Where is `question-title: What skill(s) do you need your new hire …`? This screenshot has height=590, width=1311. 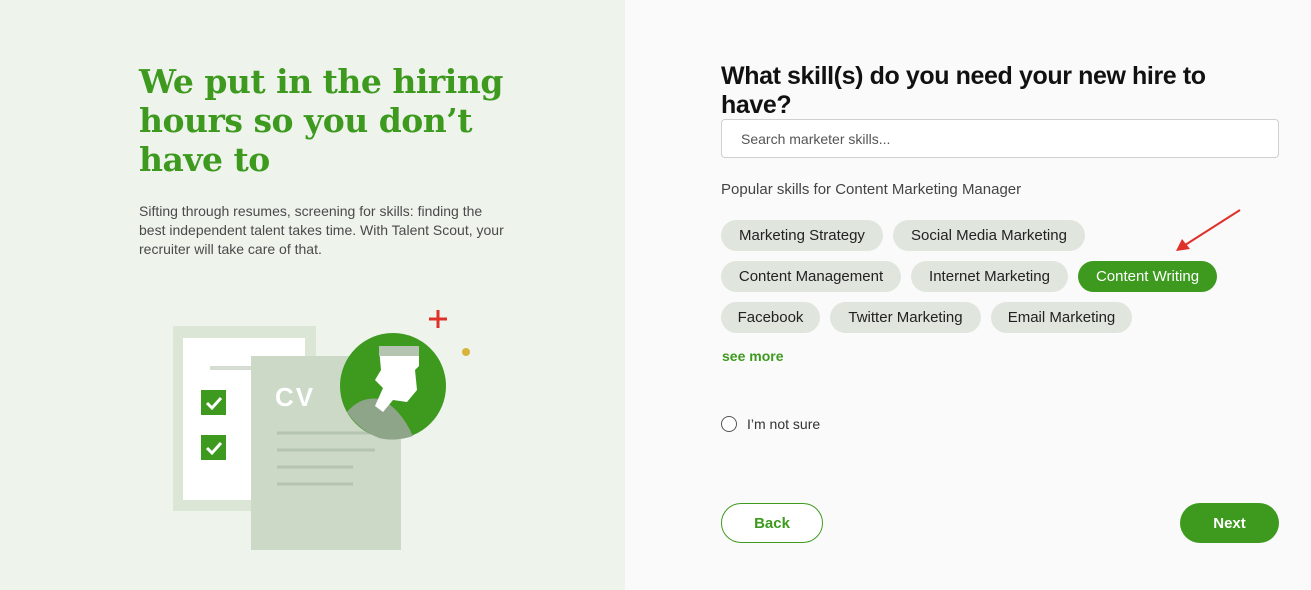 question-title: What skill(s) do you need your new hire … is located at coordinates (963, 90).